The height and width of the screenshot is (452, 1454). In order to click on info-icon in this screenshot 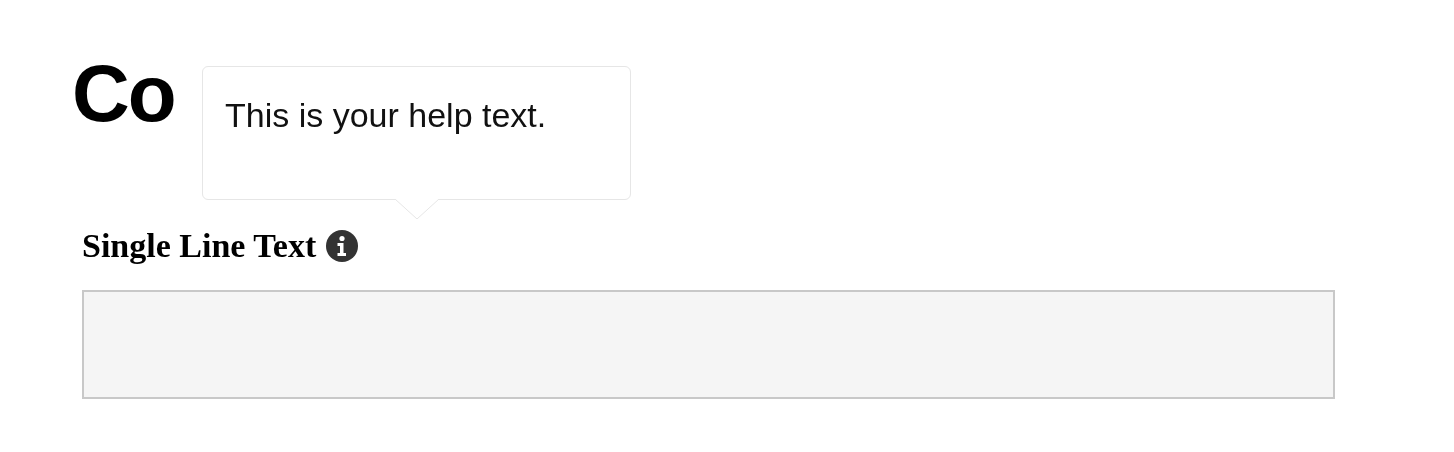, I will do `click(342, 246)`.